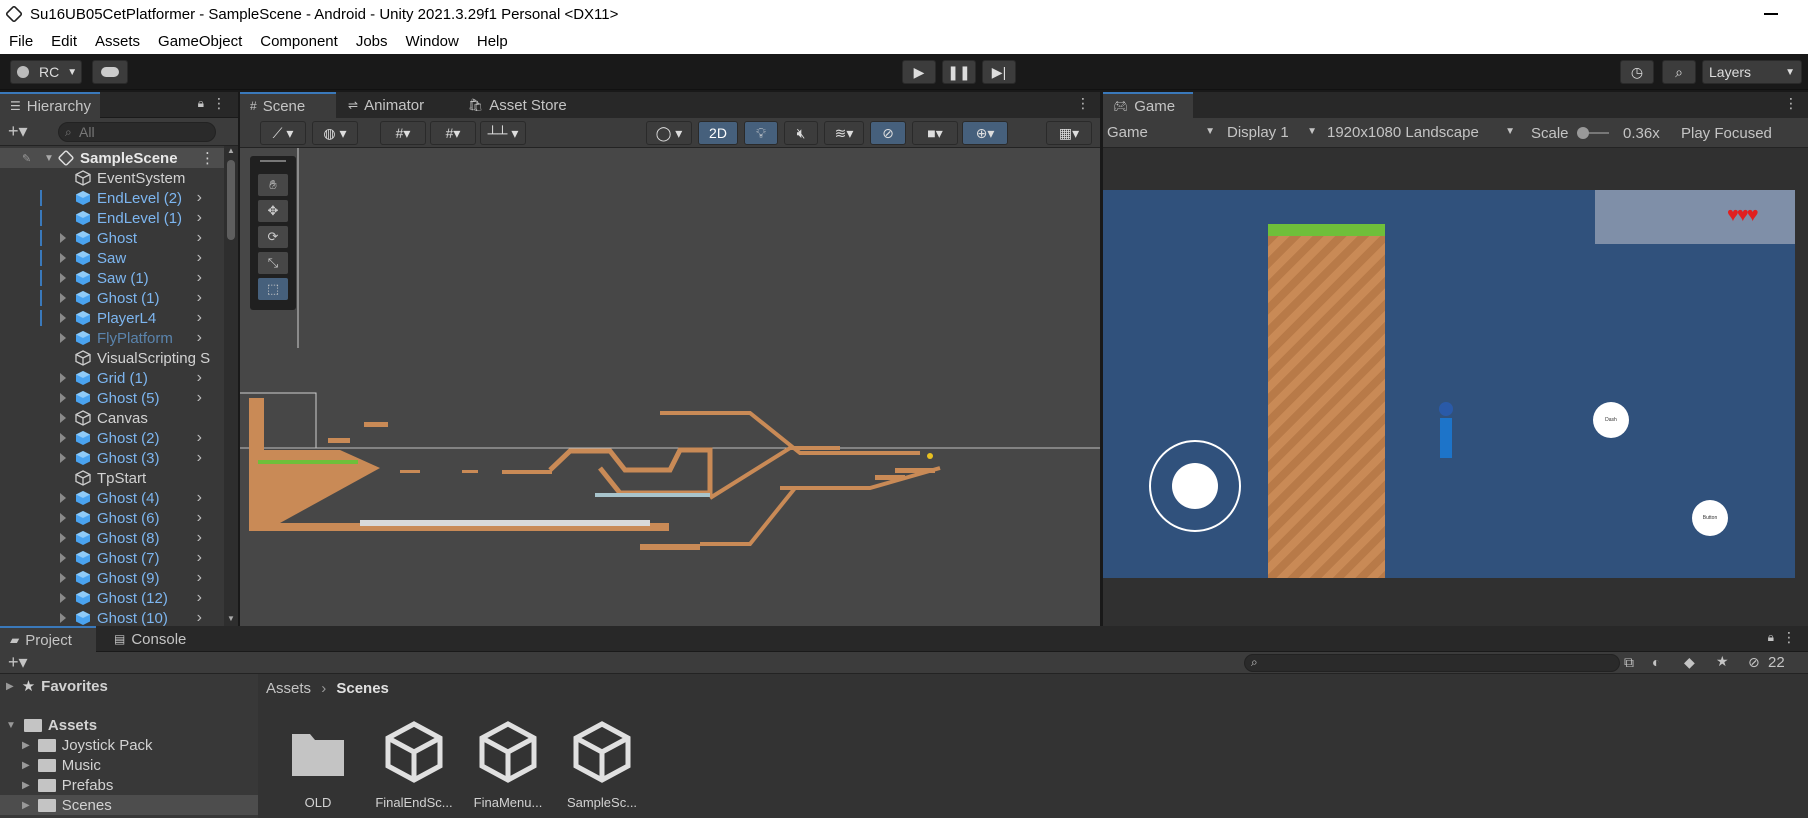  I want to click on favorites-row: ▶ ★ Favorites, so click(57, 686).